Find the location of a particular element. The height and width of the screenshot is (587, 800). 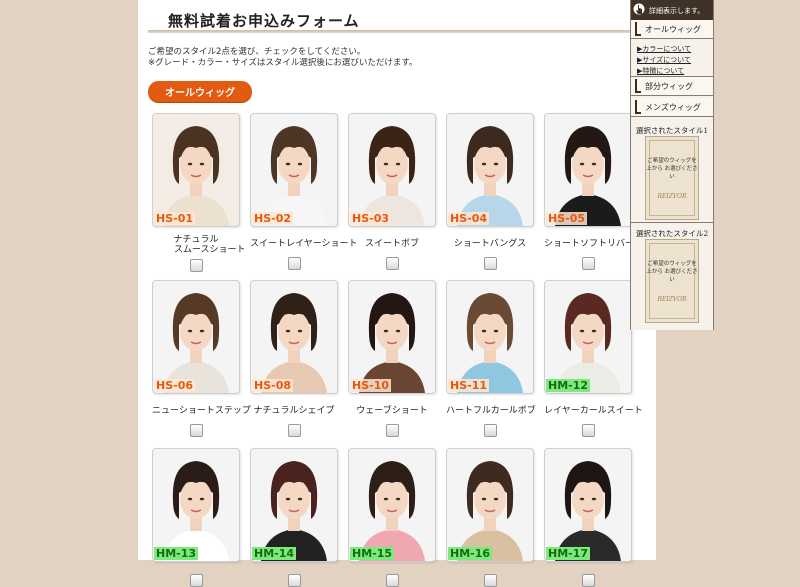

style-code-label: HS-11 is located at coordinates (469, 385).